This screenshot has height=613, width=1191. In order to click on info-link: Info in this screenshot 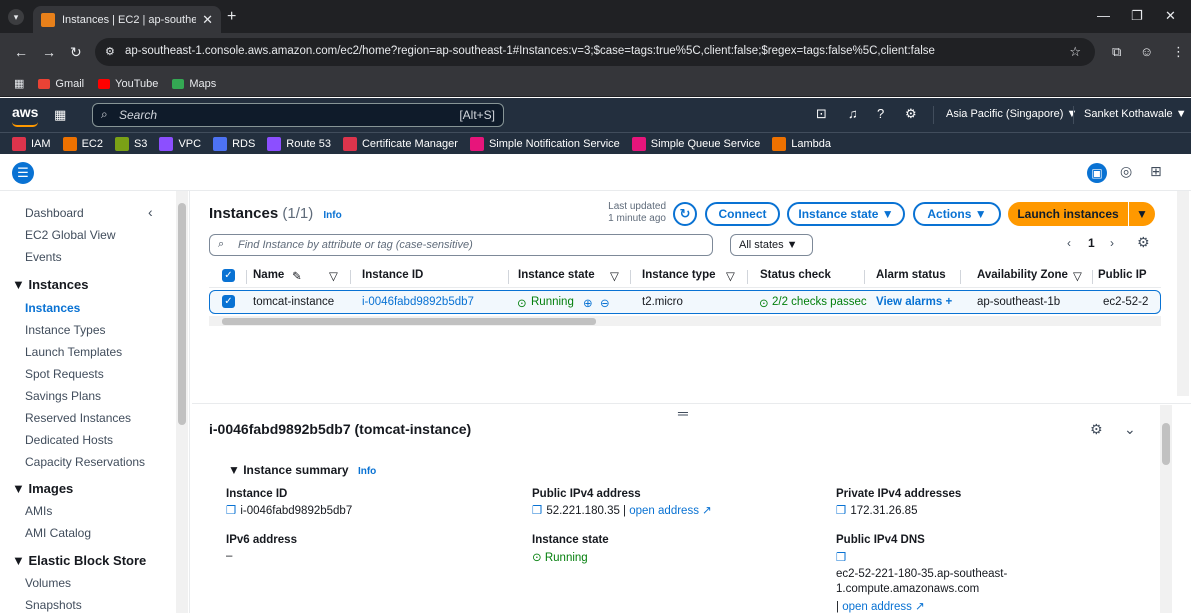, I will do `click(332, 215)`.